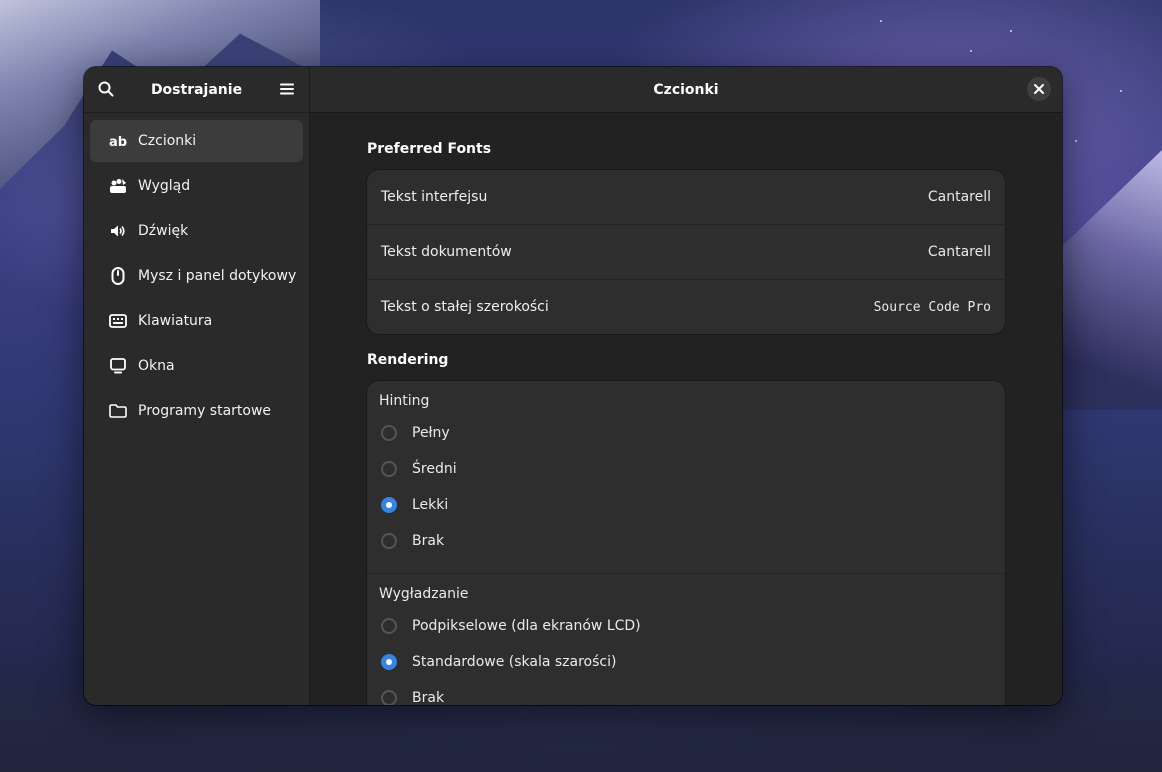 This screenshot has height=772, width=1162. I want to click on sidebar-header: Dostrajanie, so click(196, 90).